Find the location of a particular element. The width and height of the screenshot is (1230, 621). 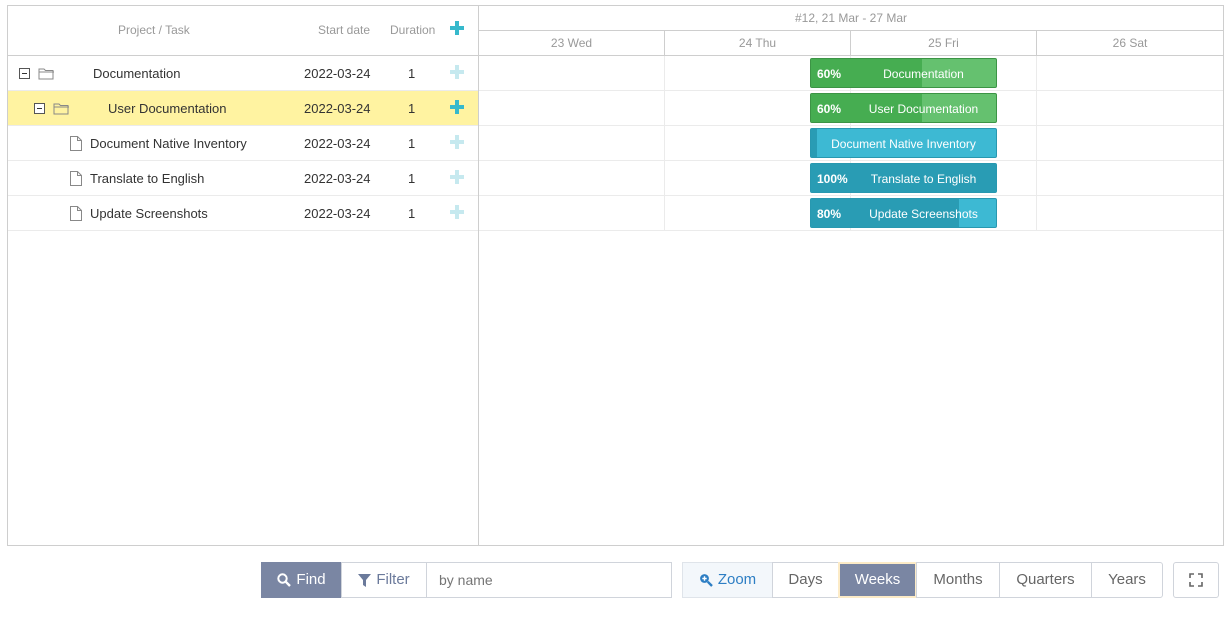

task-name: User Documentation is located at coordinates (167, 108).